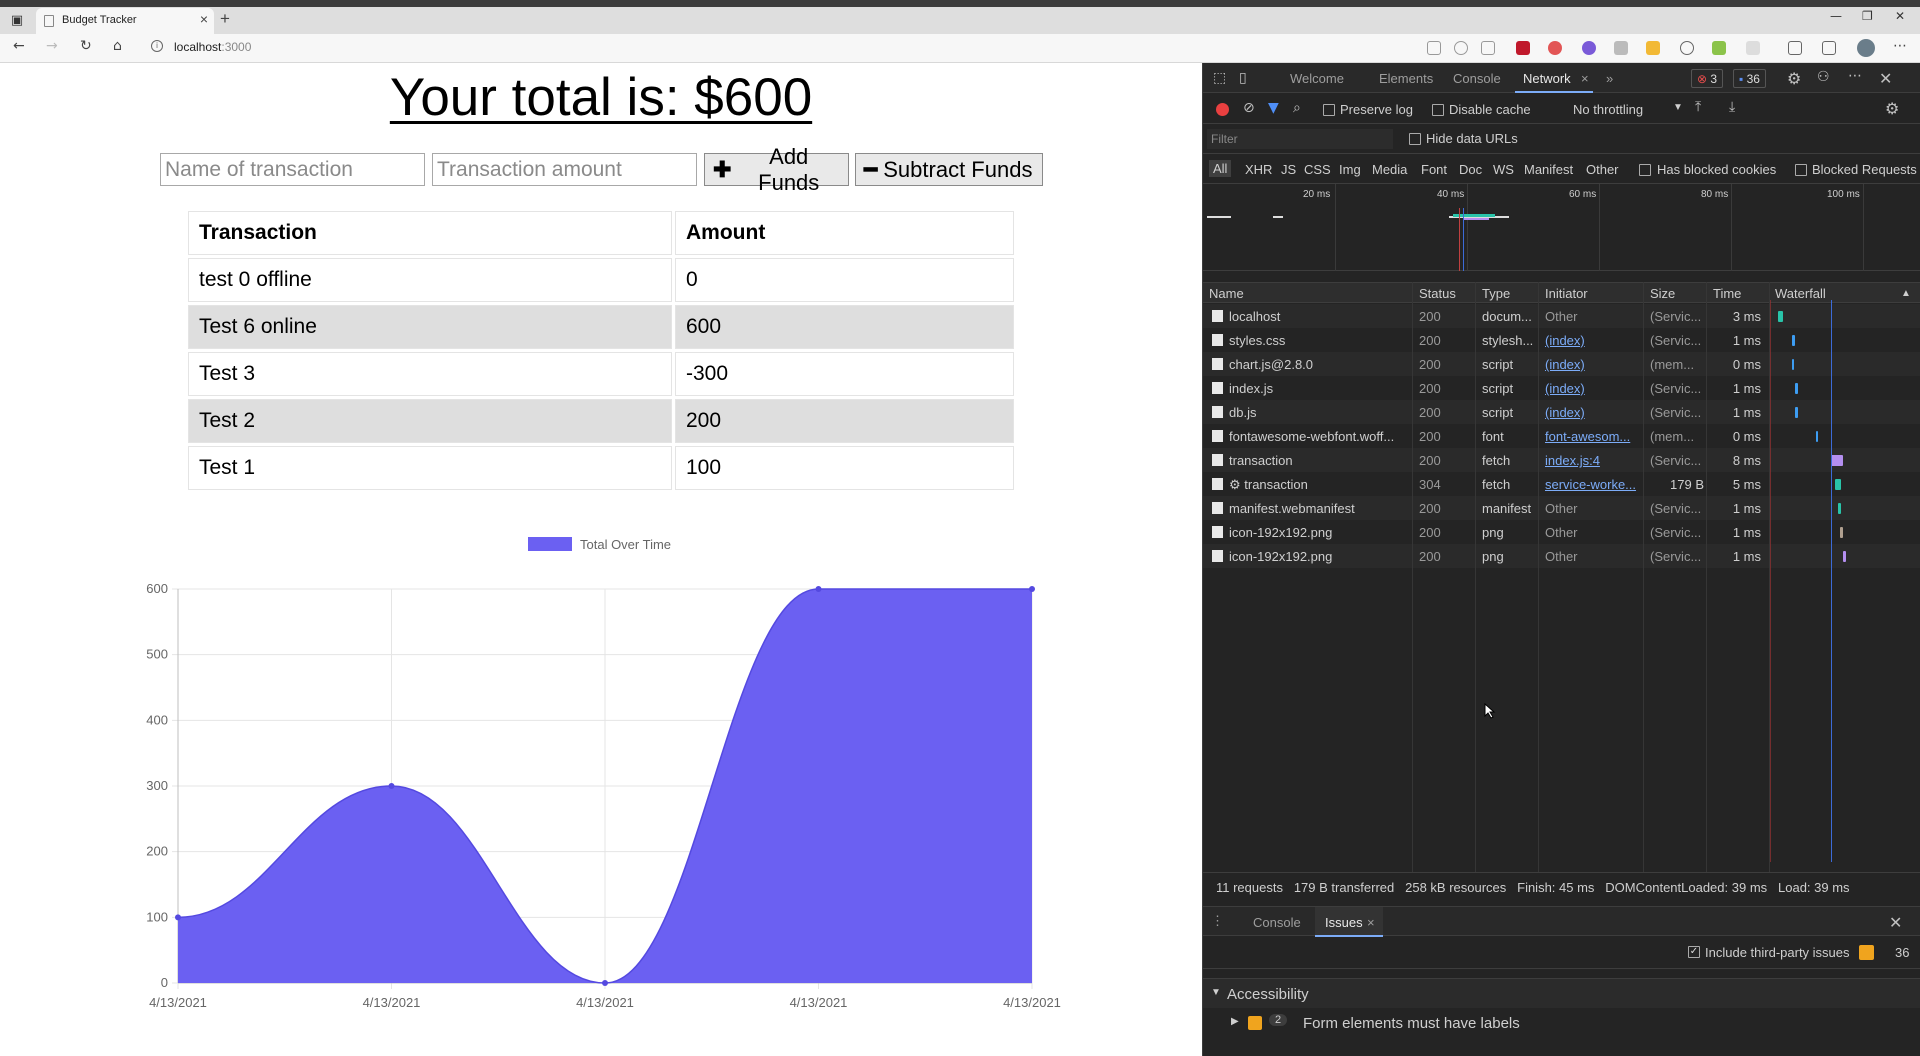 The height and width of the screenshot is (1056, 1920). Describe the element at coordinates (1222, 109) in the screenshot. I see `record-icon` at that location.